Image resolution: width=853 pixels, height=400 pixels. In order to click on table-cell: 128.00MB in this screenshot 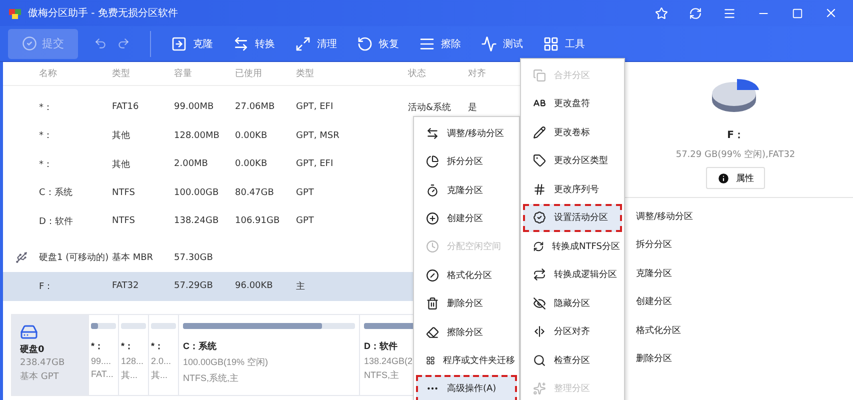, I will do `click(197, 135)`.